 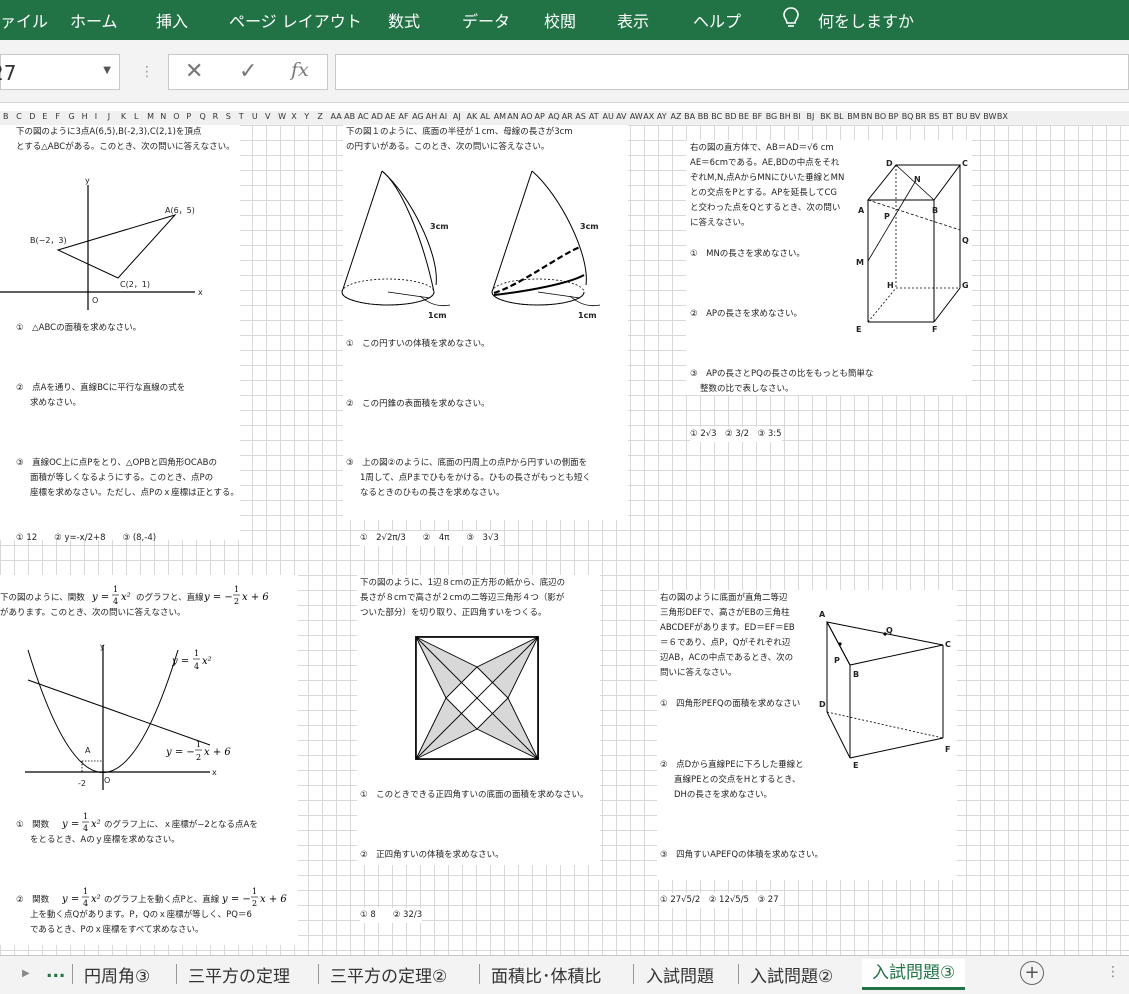 I want to click on chevron-down-icon: ▼, so click(x=107, y=70).